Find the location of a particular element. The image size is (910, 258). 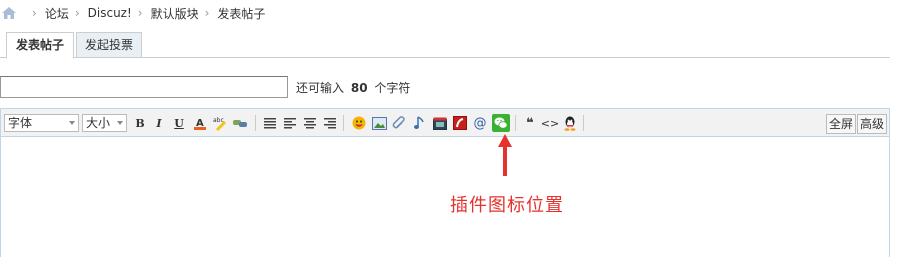

annotation-arrow is located at coordinates (505, 155).